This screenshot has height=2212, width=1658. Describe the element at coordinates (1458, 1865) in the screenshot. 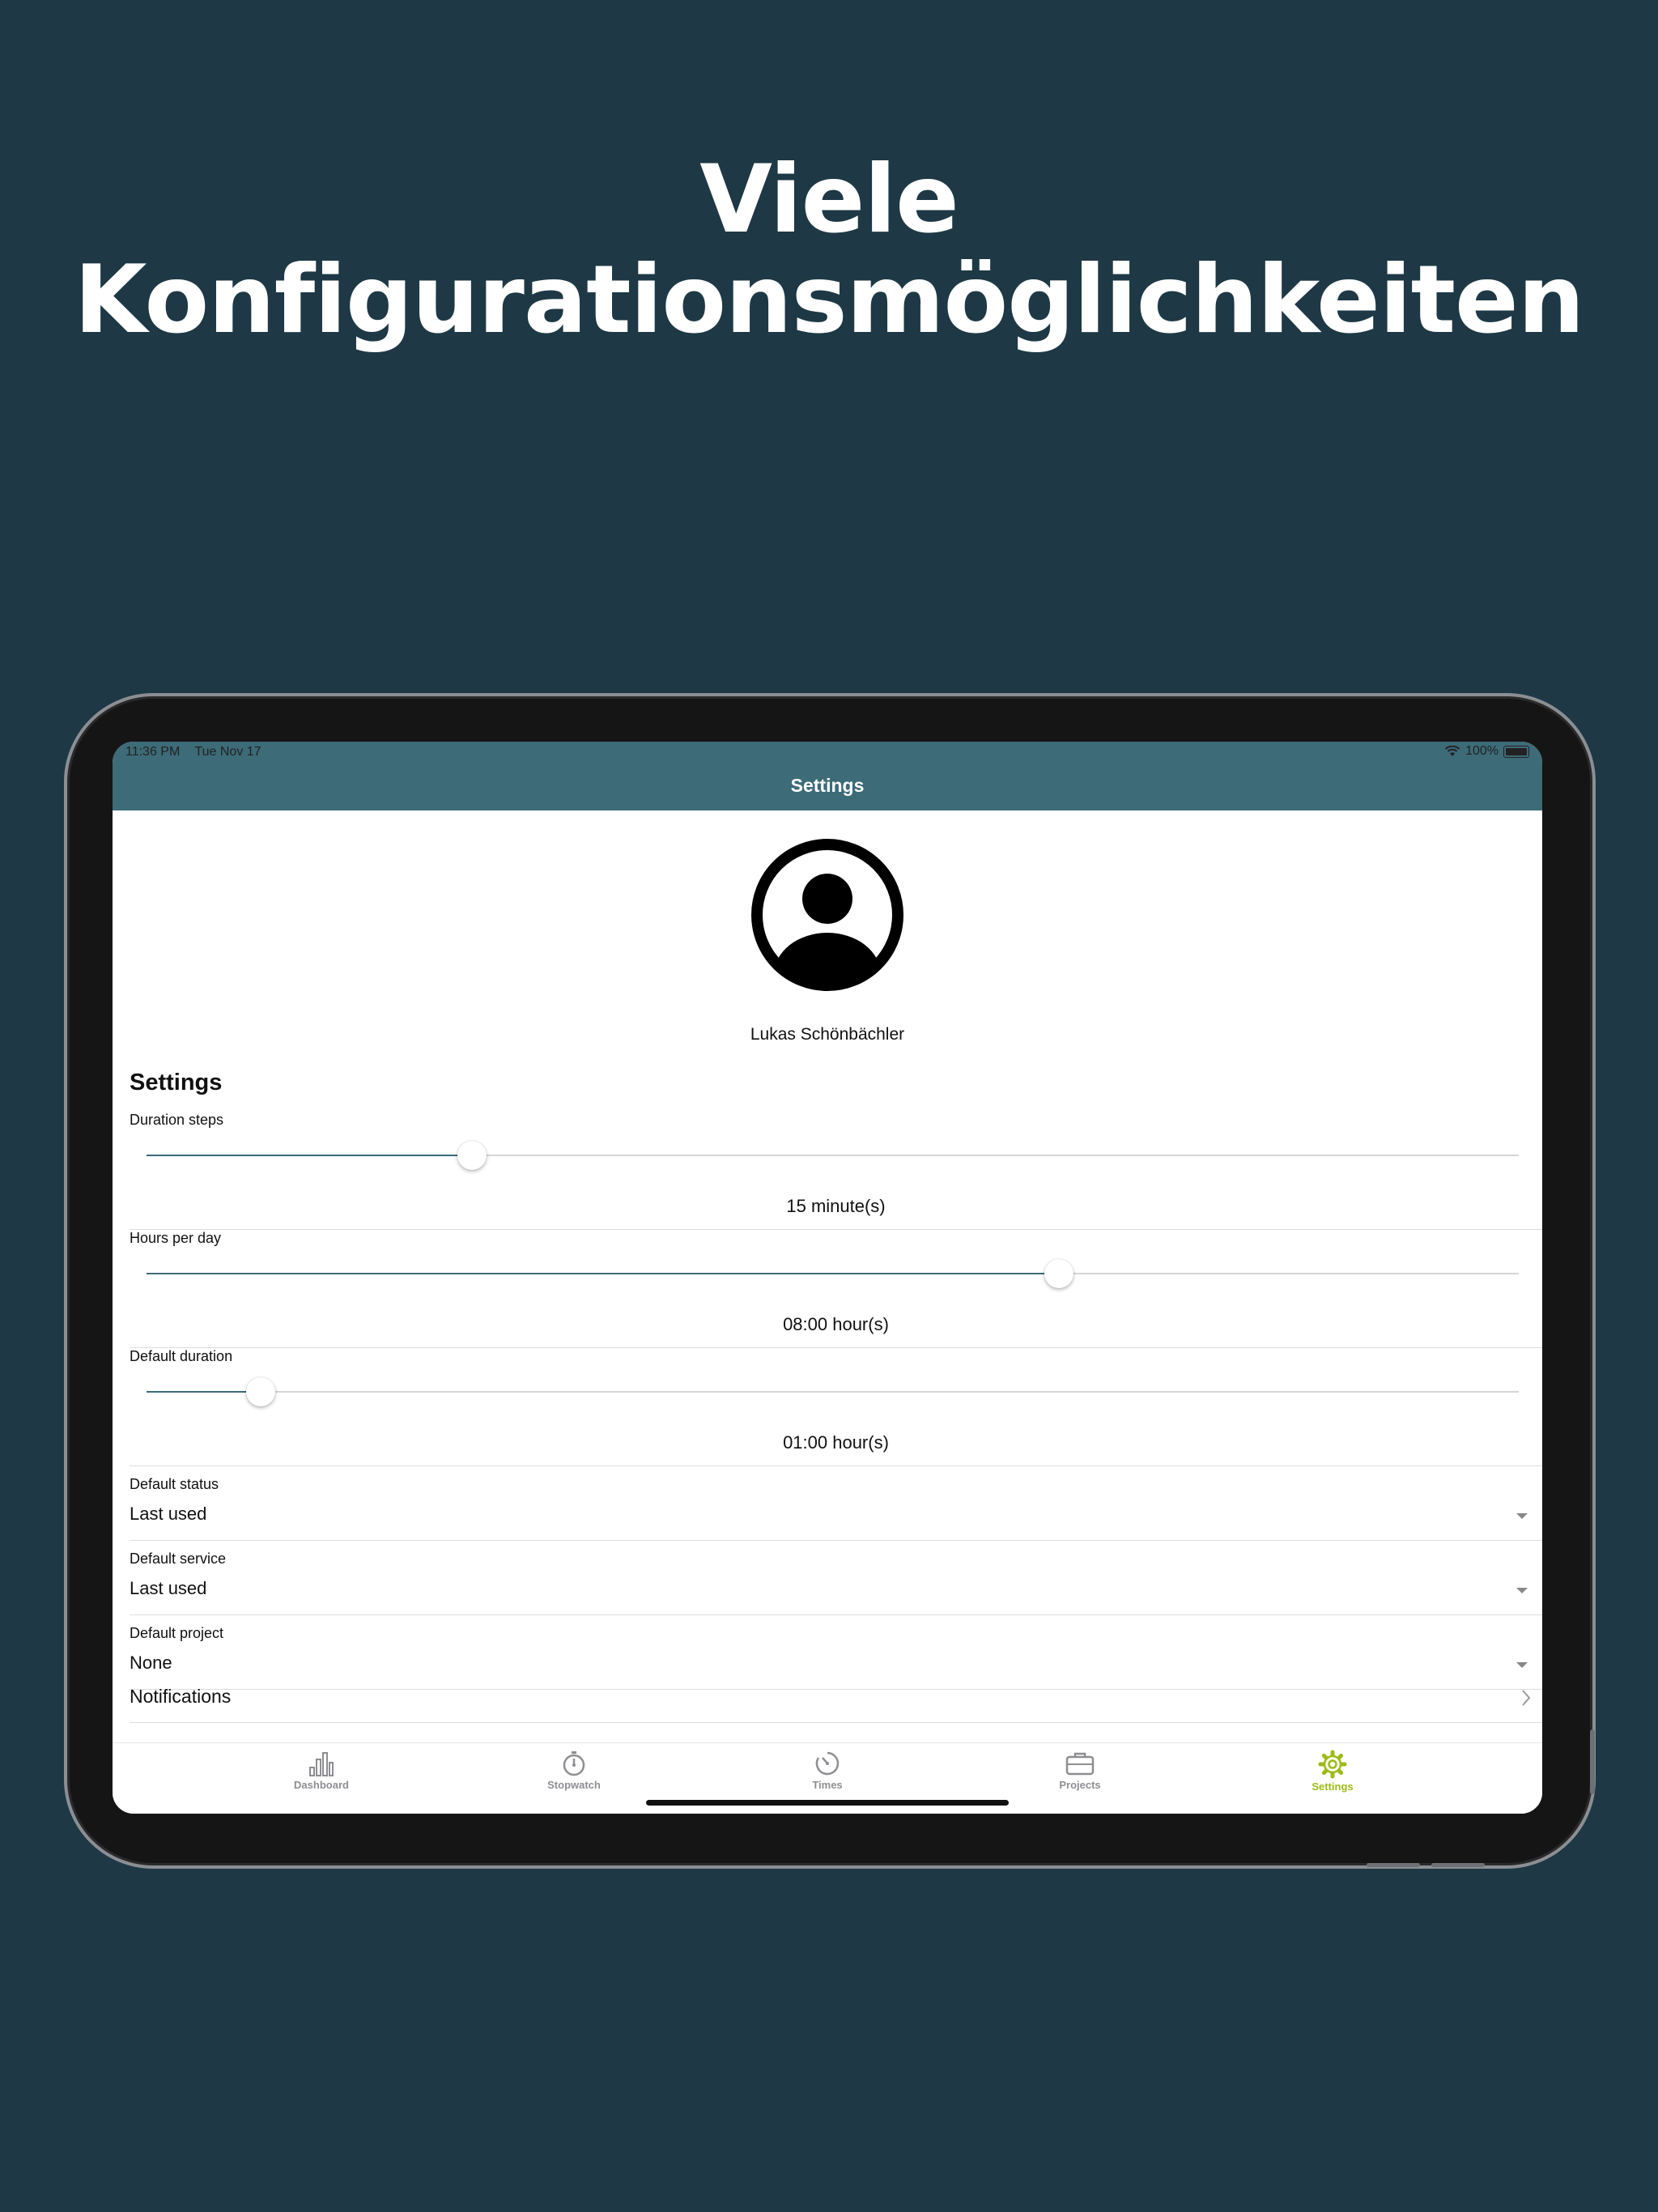

I see `volume-down-button` at that location.